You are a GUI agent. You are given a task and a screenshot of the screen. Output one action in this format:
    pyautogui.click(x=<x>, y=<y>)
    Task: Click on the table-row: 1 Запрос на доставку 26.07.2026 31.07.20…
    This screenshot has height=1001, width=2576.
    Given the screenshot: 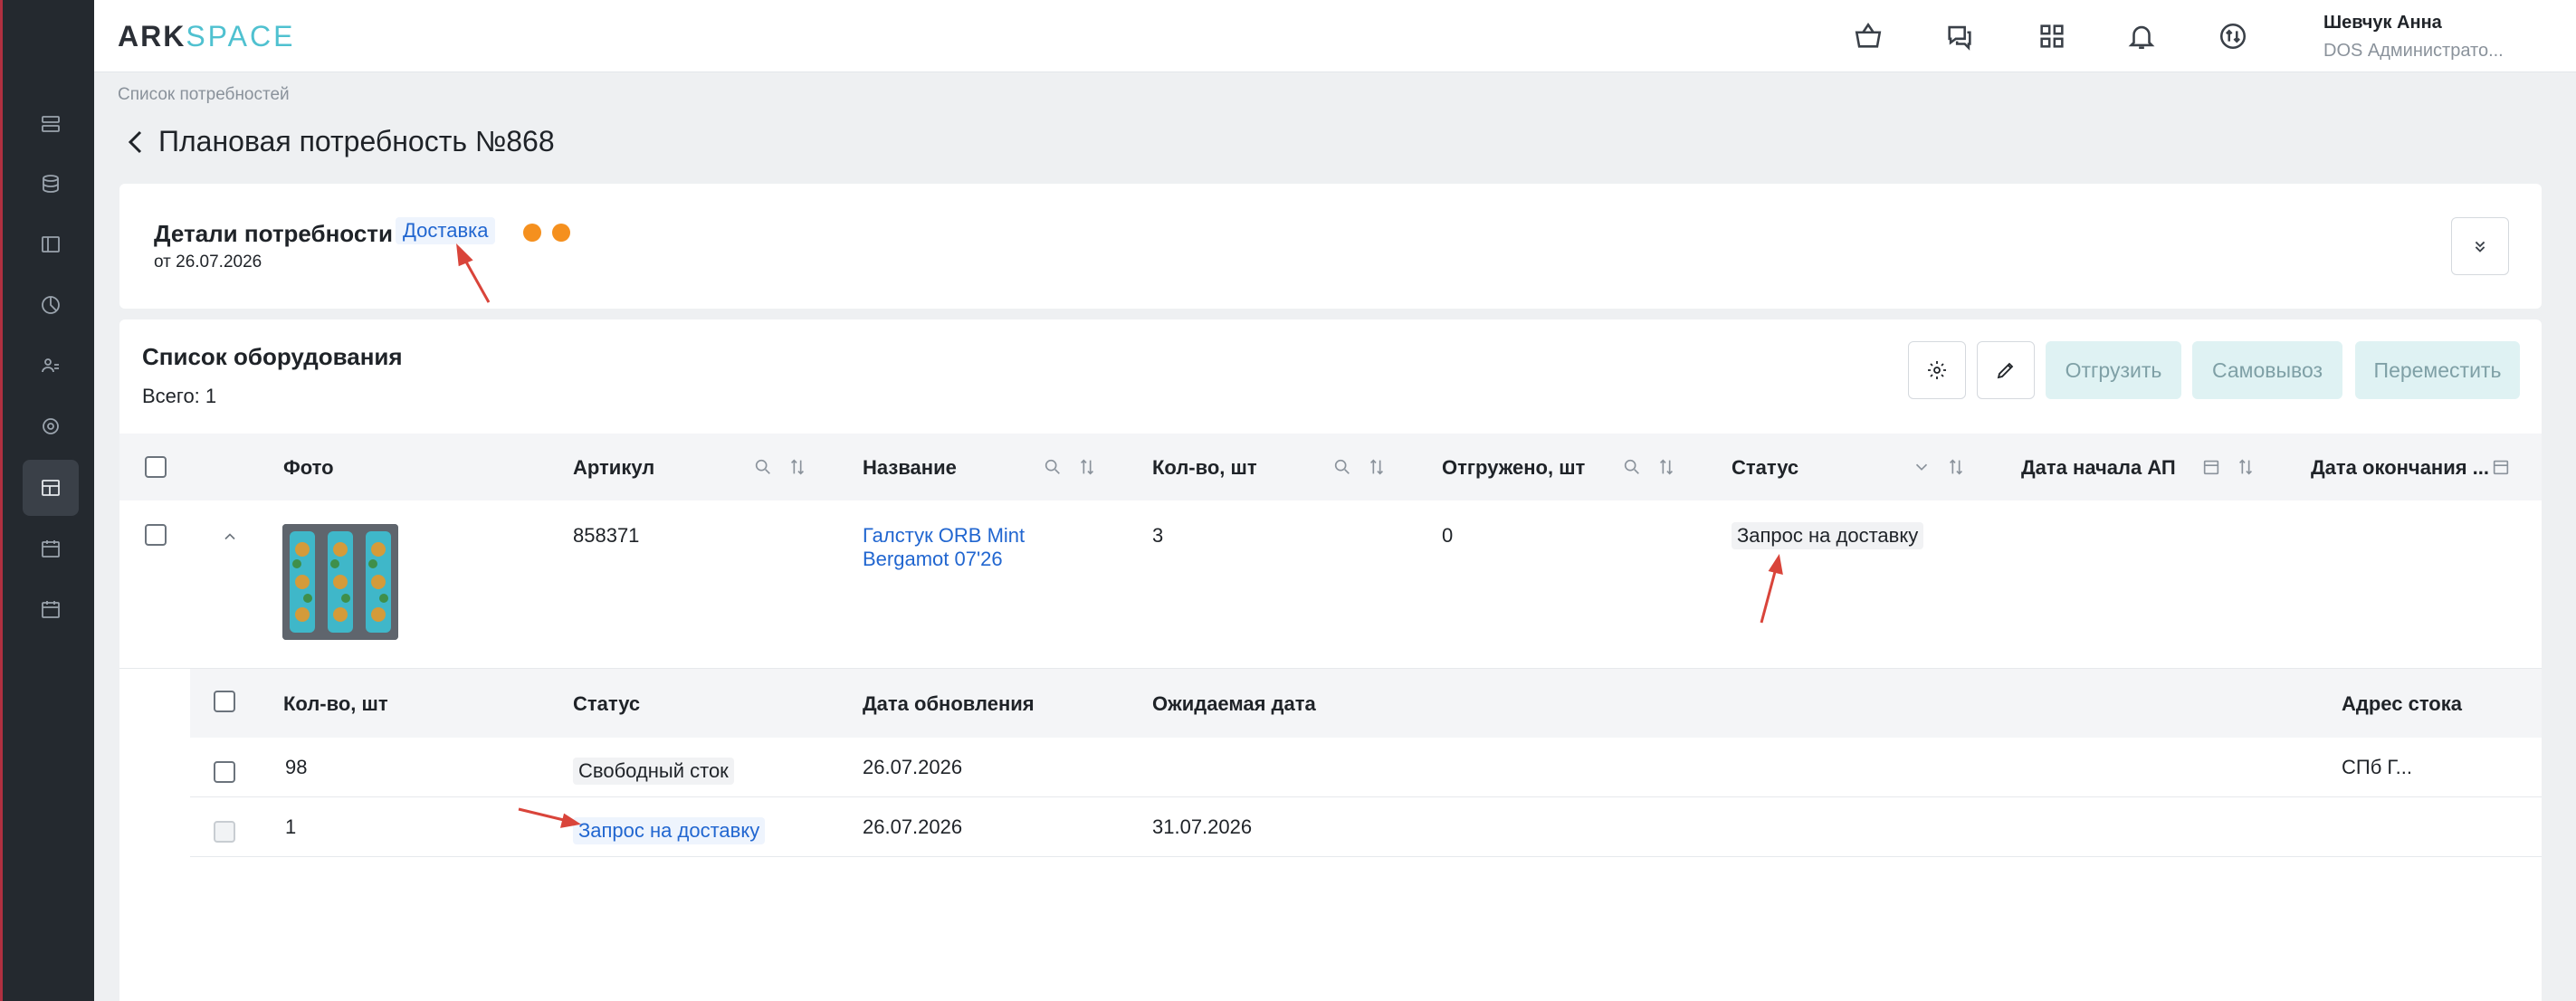 What is the action you would take?
    pyautogui.click(x=1366, y=827)
    